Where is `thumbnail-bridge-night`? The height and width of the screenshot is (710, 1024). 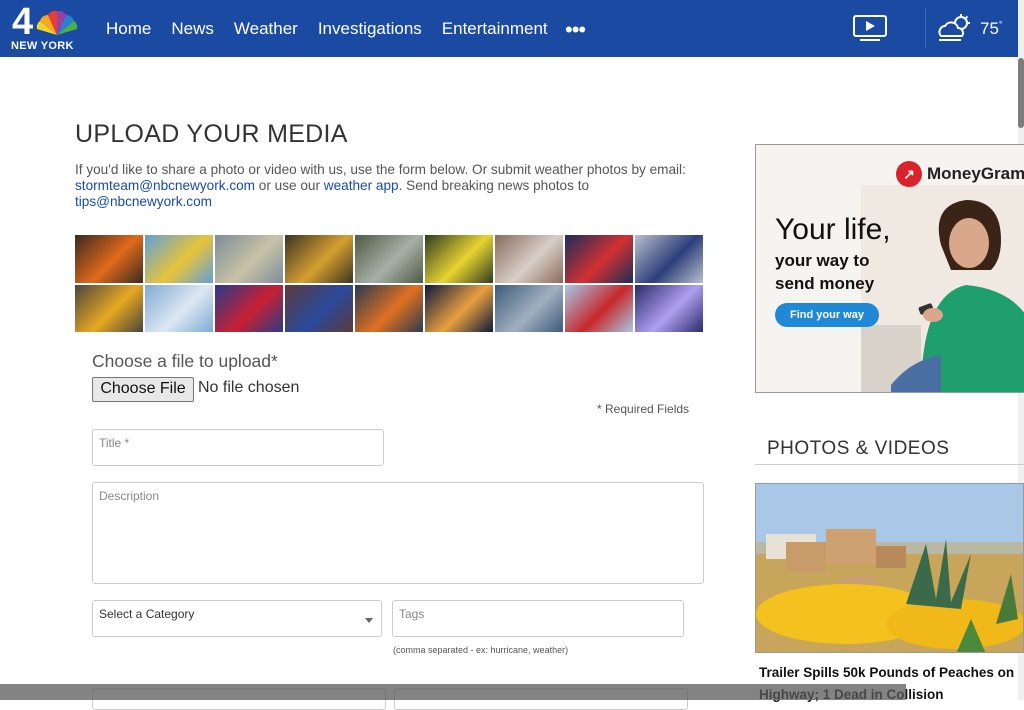 thumbnail-bridge-night is located at coordinates (459, 308).